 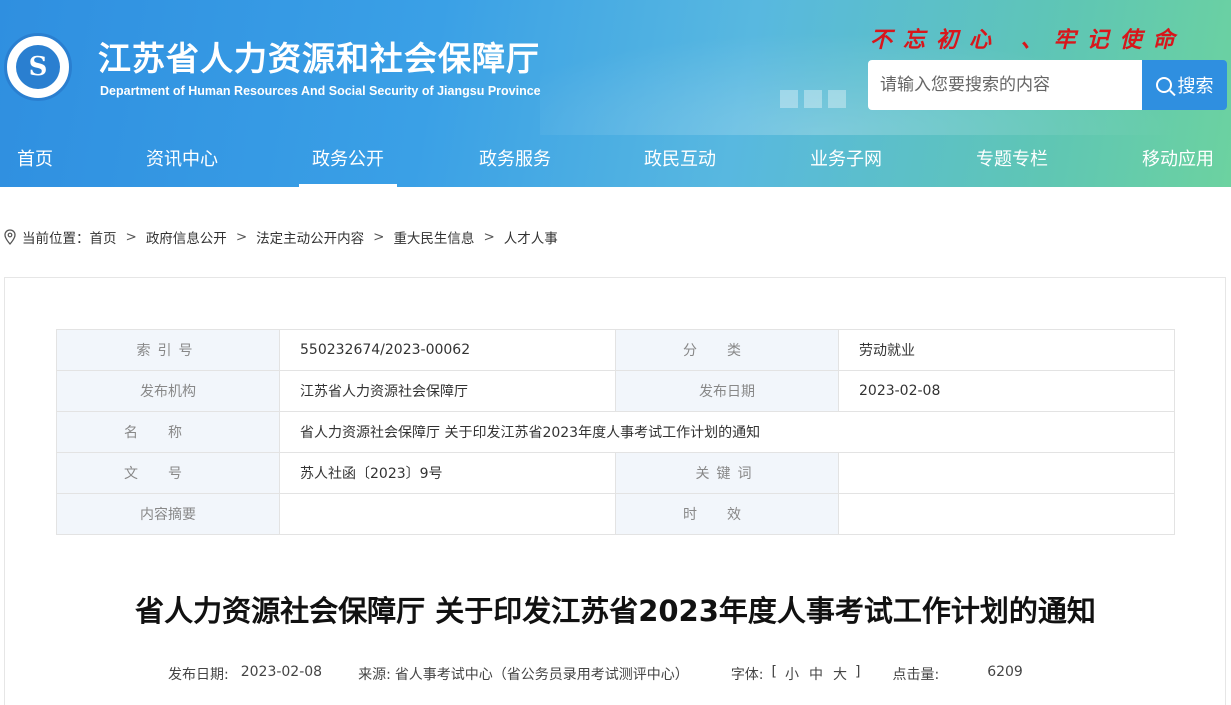 What do you see at coordinates (825, 95) in the screenshot?
I see `header-houses-art` at bounding box center [825, 95].